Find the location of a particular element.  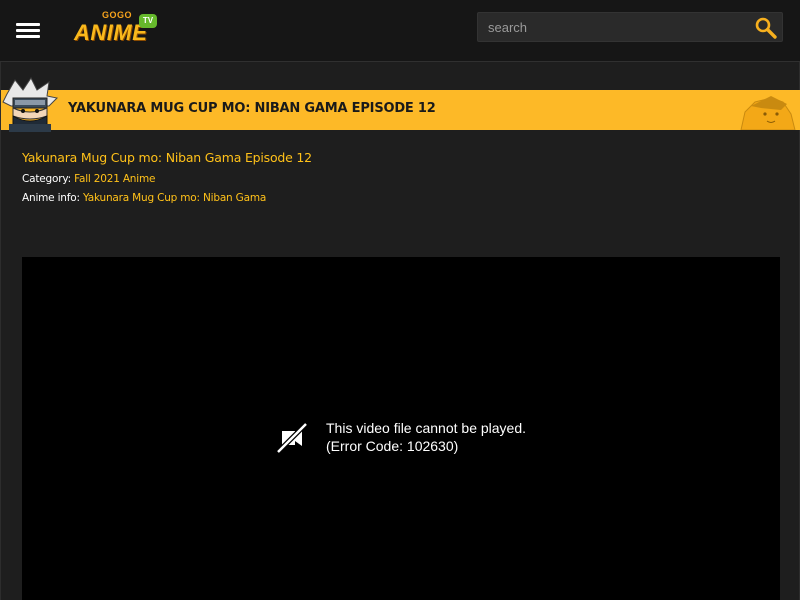

error-line-1: This video file cannot be played. is located at coordinates (426, 428).